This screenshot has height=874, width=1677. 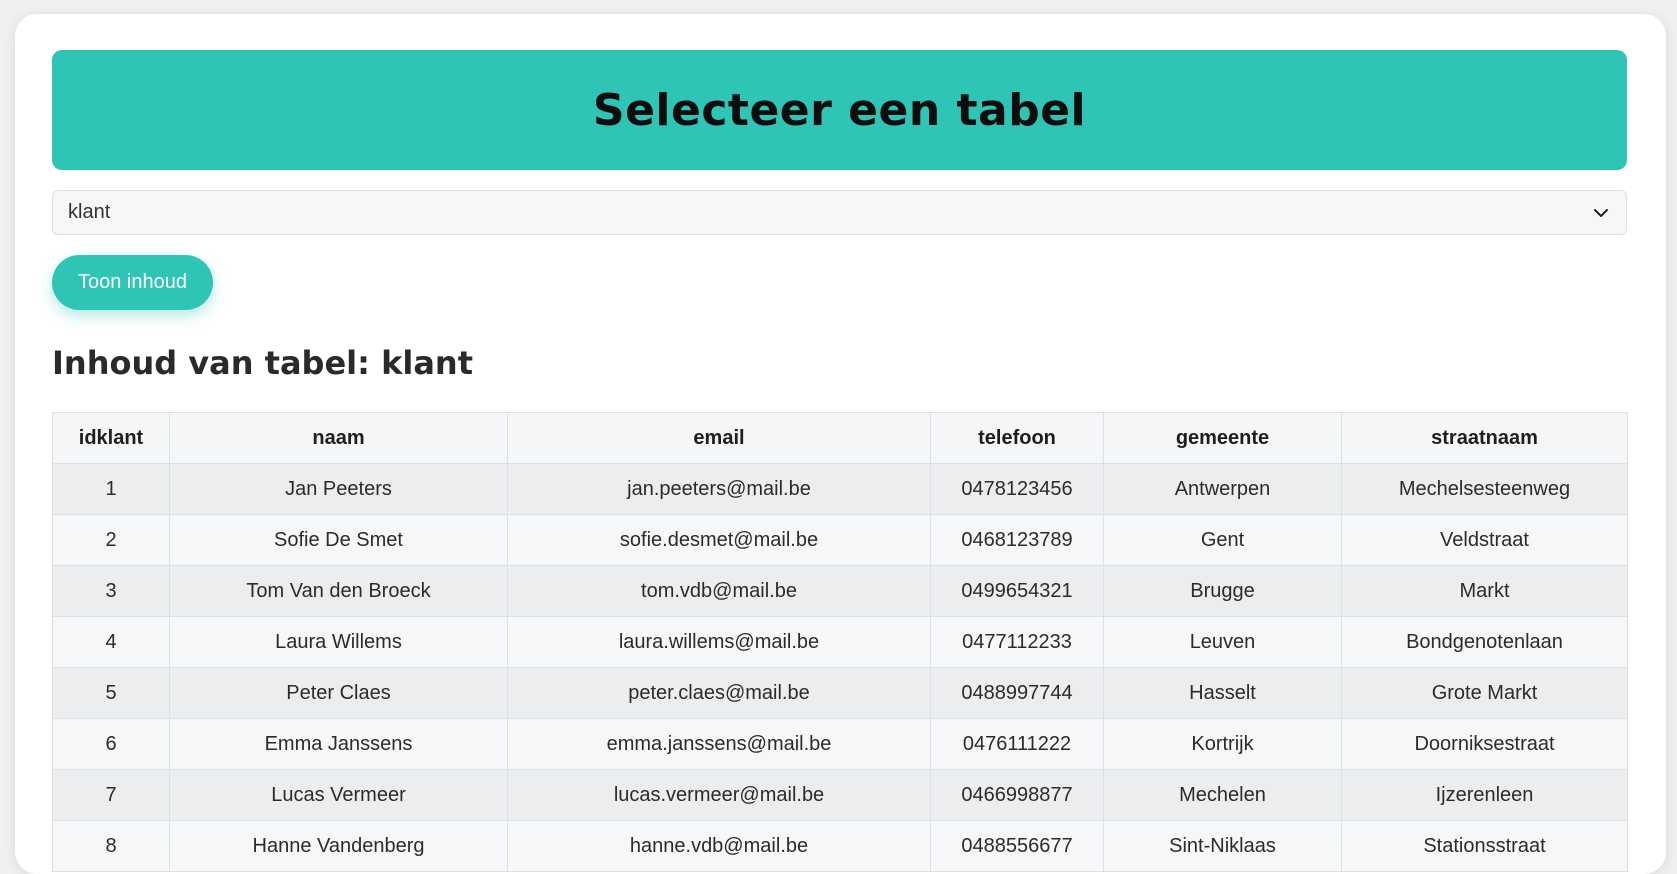 What do you see at coordinates (262, 363) in the screenshot?
I see `section-title: Inhoud van tabel: klant` at bounding box center [262, 363].